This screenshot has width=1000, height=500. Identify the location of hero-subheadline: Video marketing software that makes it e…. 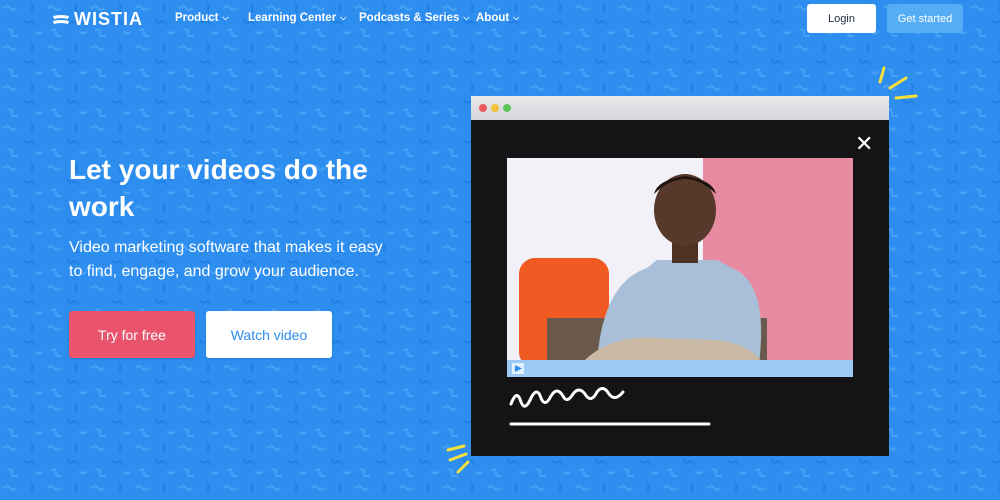
(226, 259).